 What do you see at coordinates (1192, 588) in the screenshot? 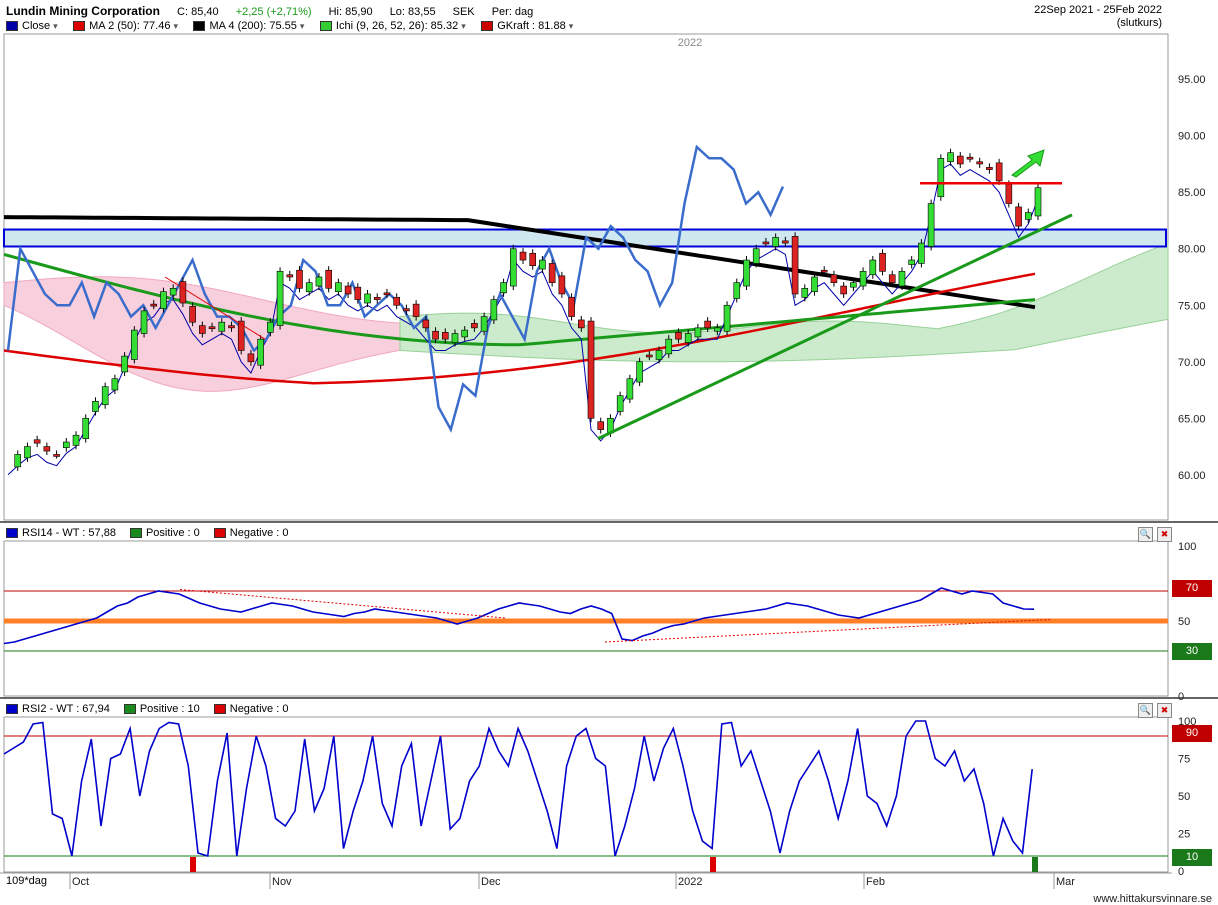
I see `rsi14-upper-badge: 70` at bounding box center [1192, 588].